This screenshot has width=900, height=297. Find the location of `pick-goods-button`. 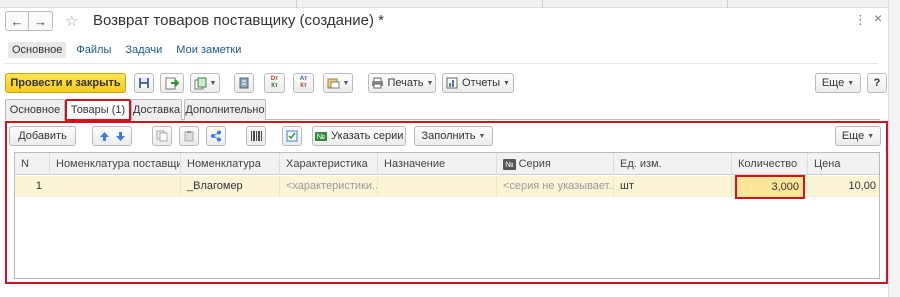

pick-goods-button is located at coordinates (292, 136).